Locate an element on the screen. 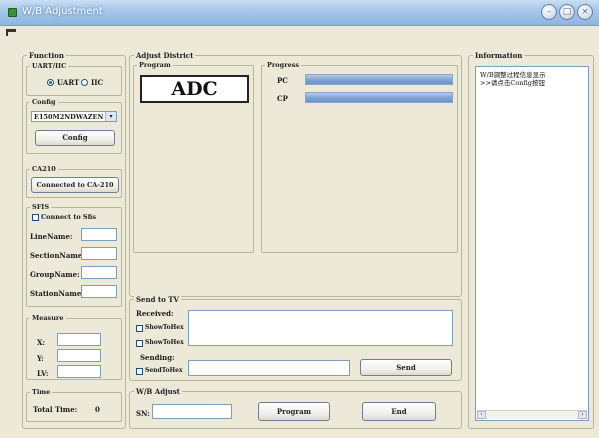  wb-adjust-legend: W/B Adjust is located at coordinates (158, 391).